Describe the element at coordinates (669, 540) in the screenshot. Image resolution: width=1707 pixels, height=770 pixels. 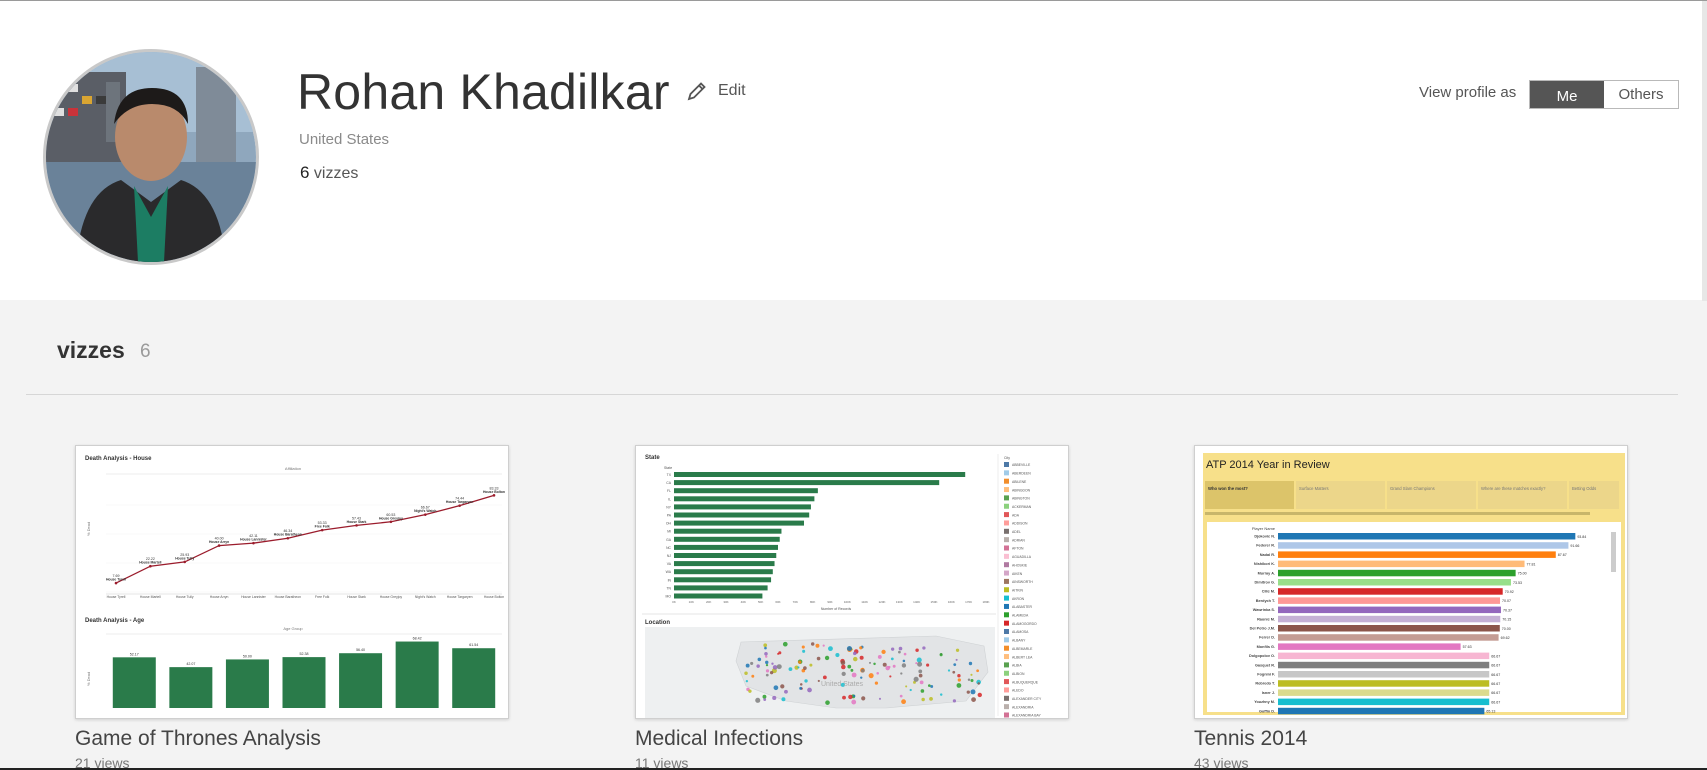
I see `med-state-label: GA` at that location.